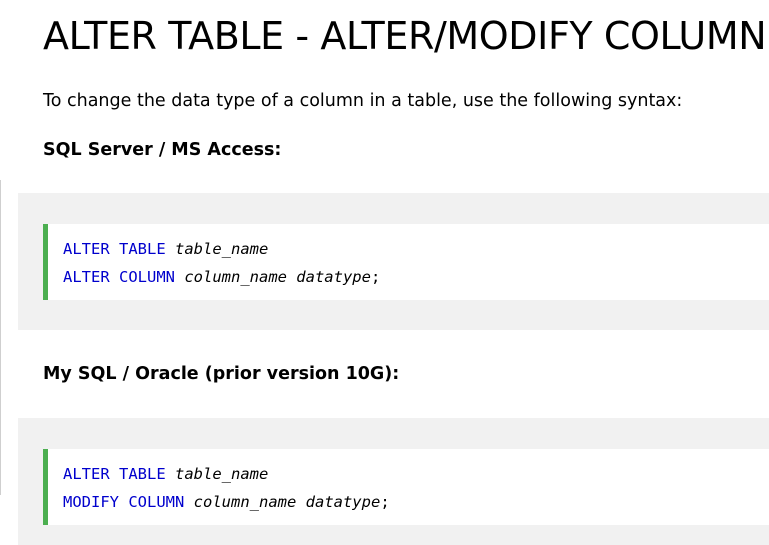  What do you see at coordinates (162, 150) in the screenshot?
I see `section-heading-sqlserver: SQL Server / MS Access:` at bounding box center [162, 150].